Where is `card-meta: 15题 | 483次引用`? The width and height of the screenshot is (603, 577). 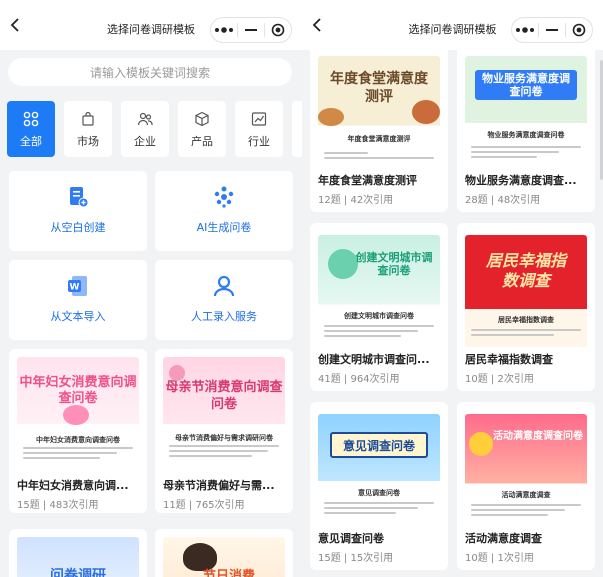 card-meta: 15题 | 483次引用 is located at coordinates (58, 505).